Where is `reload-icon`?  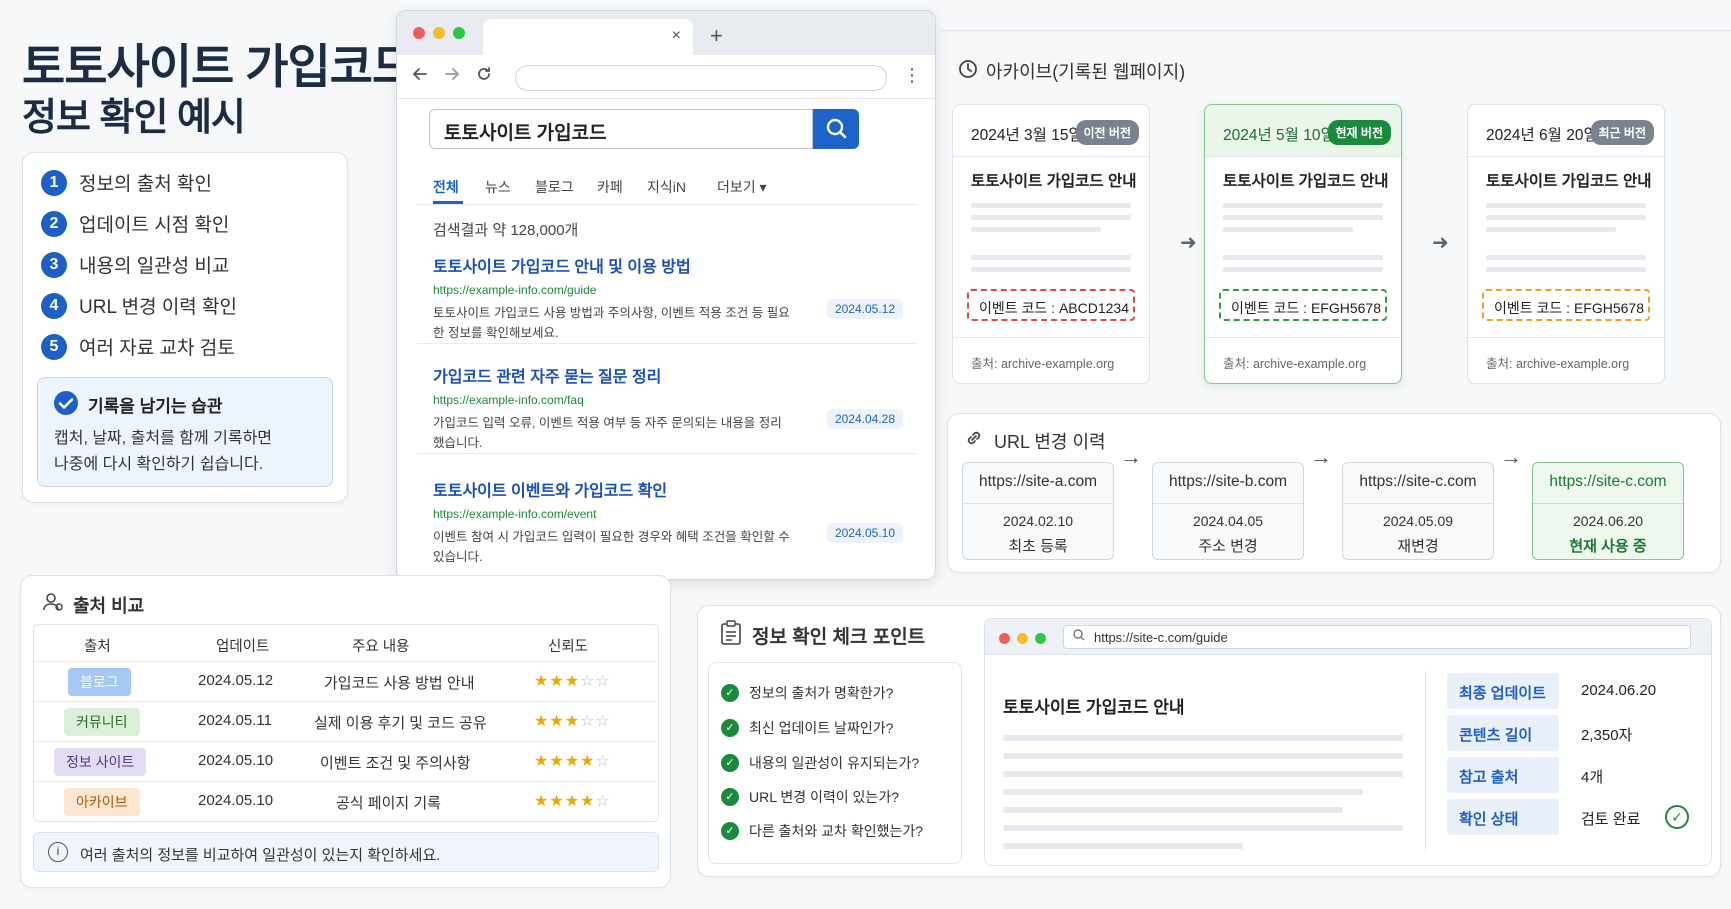 reload-icon is located at coordinates (484, 76).